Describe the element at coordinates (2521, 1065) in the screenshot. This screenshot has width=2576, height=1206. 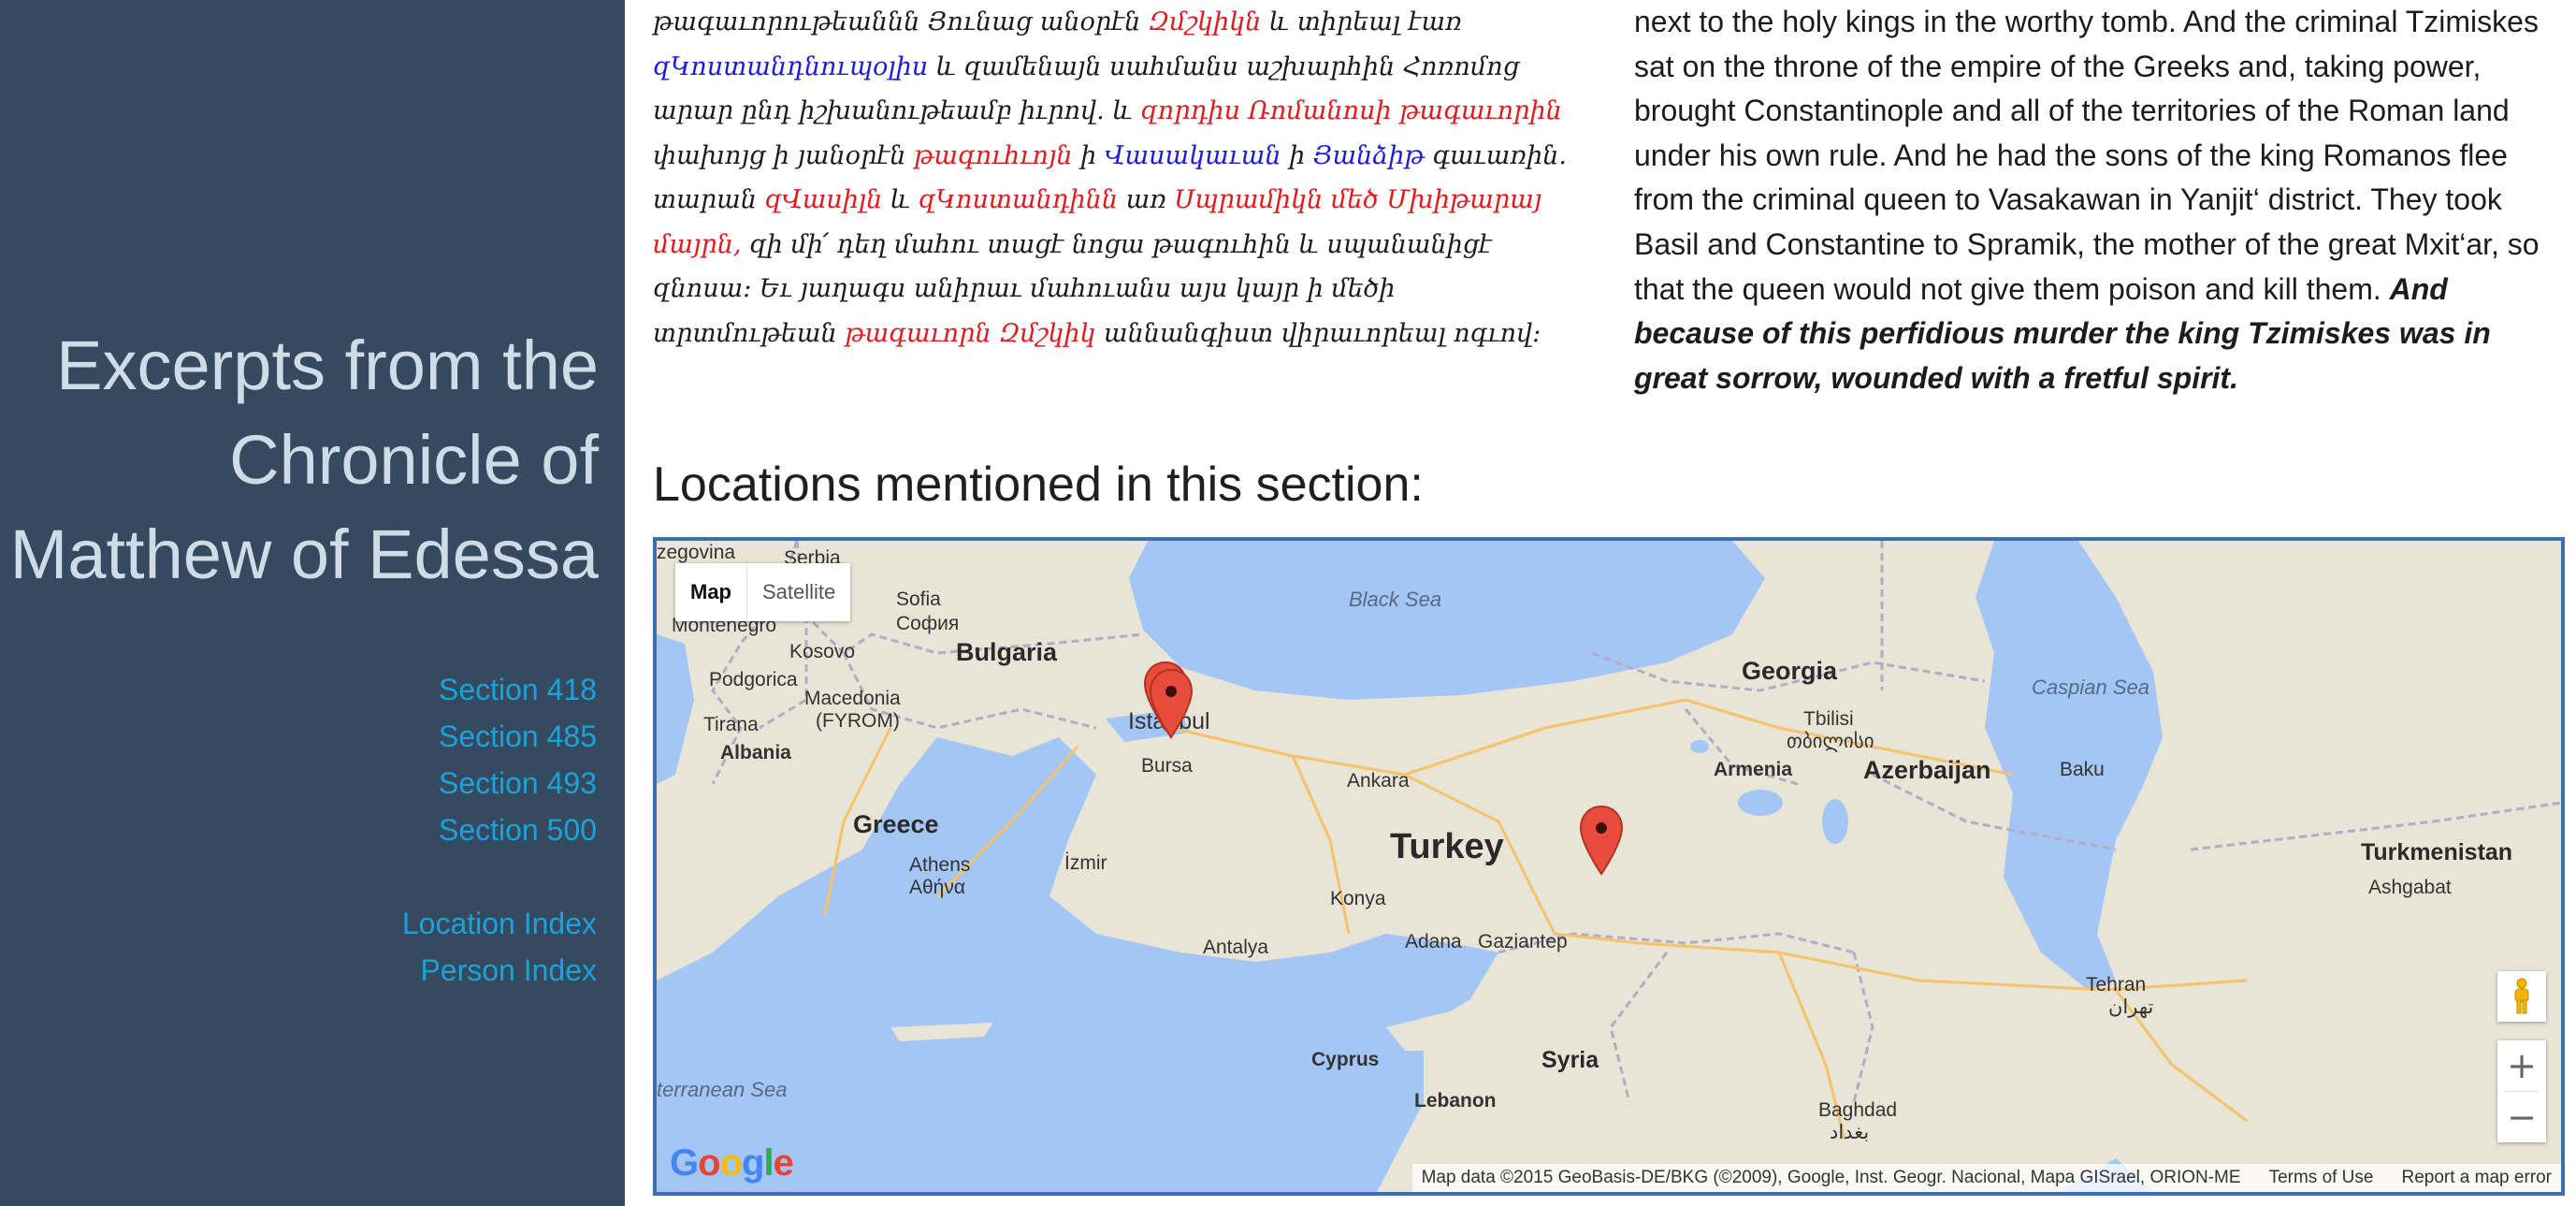
I see `zoom-in-button: +` at that location.